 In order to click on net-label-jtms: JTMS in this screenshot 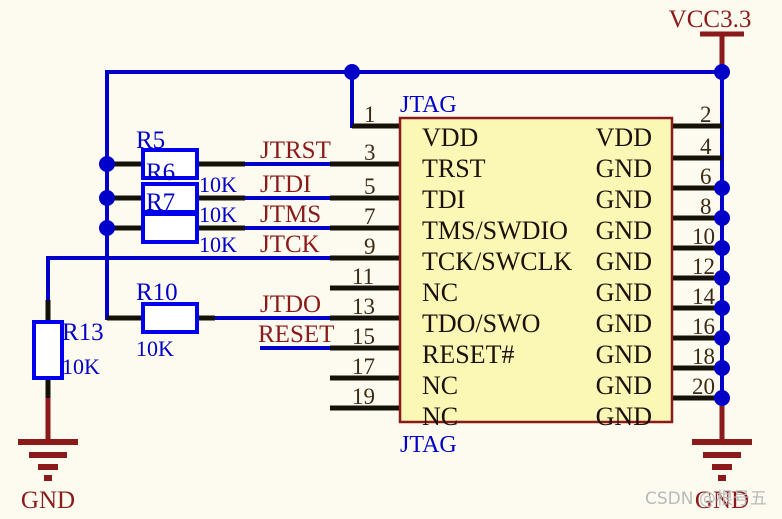, I will do `click(290, 214)`.